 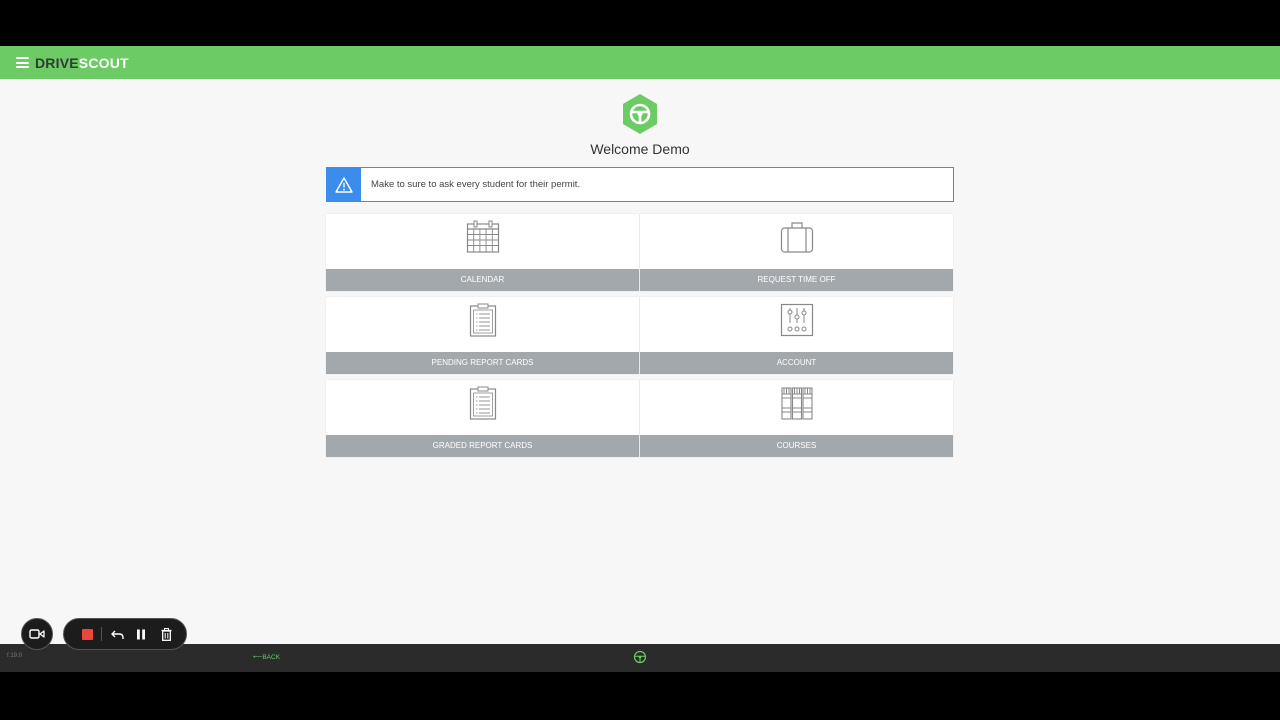 What do you see at coordinates (796, 446) in the screenshot?
I see `tile-label: COURSES` at bounding box center [796, 446].